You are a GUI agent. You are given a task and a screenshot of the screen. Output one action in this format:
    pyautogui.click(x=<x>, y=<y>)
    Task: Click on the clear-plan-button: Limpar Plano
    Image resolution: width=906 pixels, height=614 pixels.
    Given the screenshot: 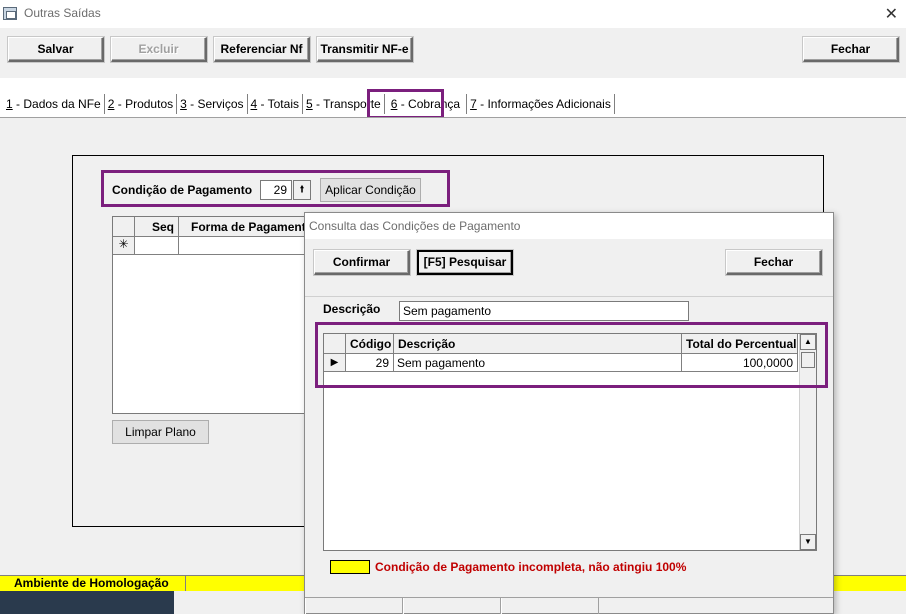 What is the action you would take?
    pyautogui.click(x=160, y=432)
    